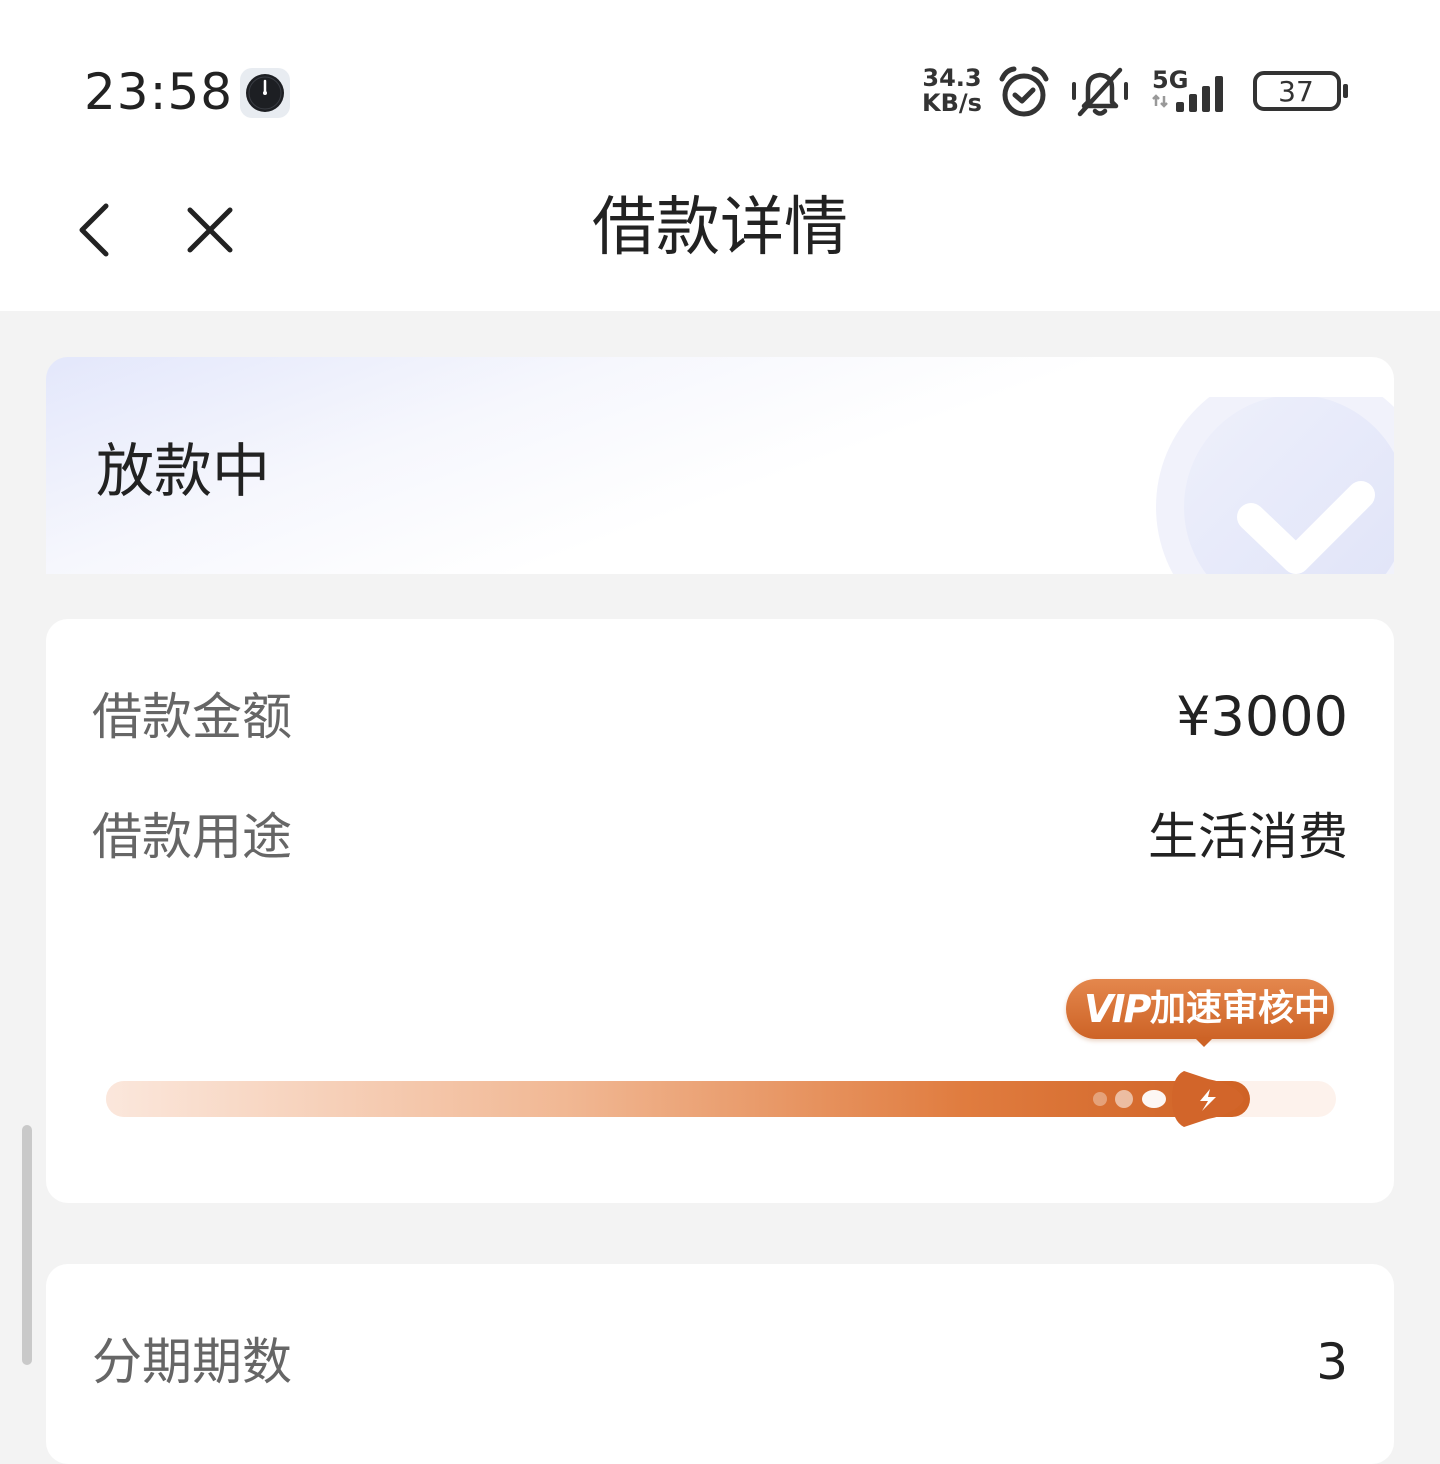  What do you see at coordinates (952, 78) in the screenshot?
I see `network-speed-value: 34.3` at bounding box center [952, 78].